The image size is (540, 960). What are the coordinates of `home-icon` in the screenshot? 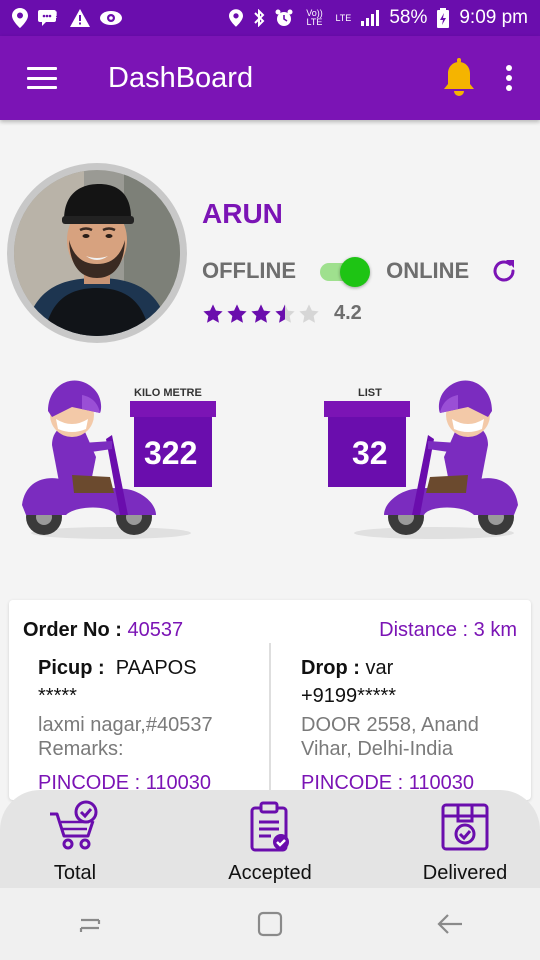 It's located at (270, 924).